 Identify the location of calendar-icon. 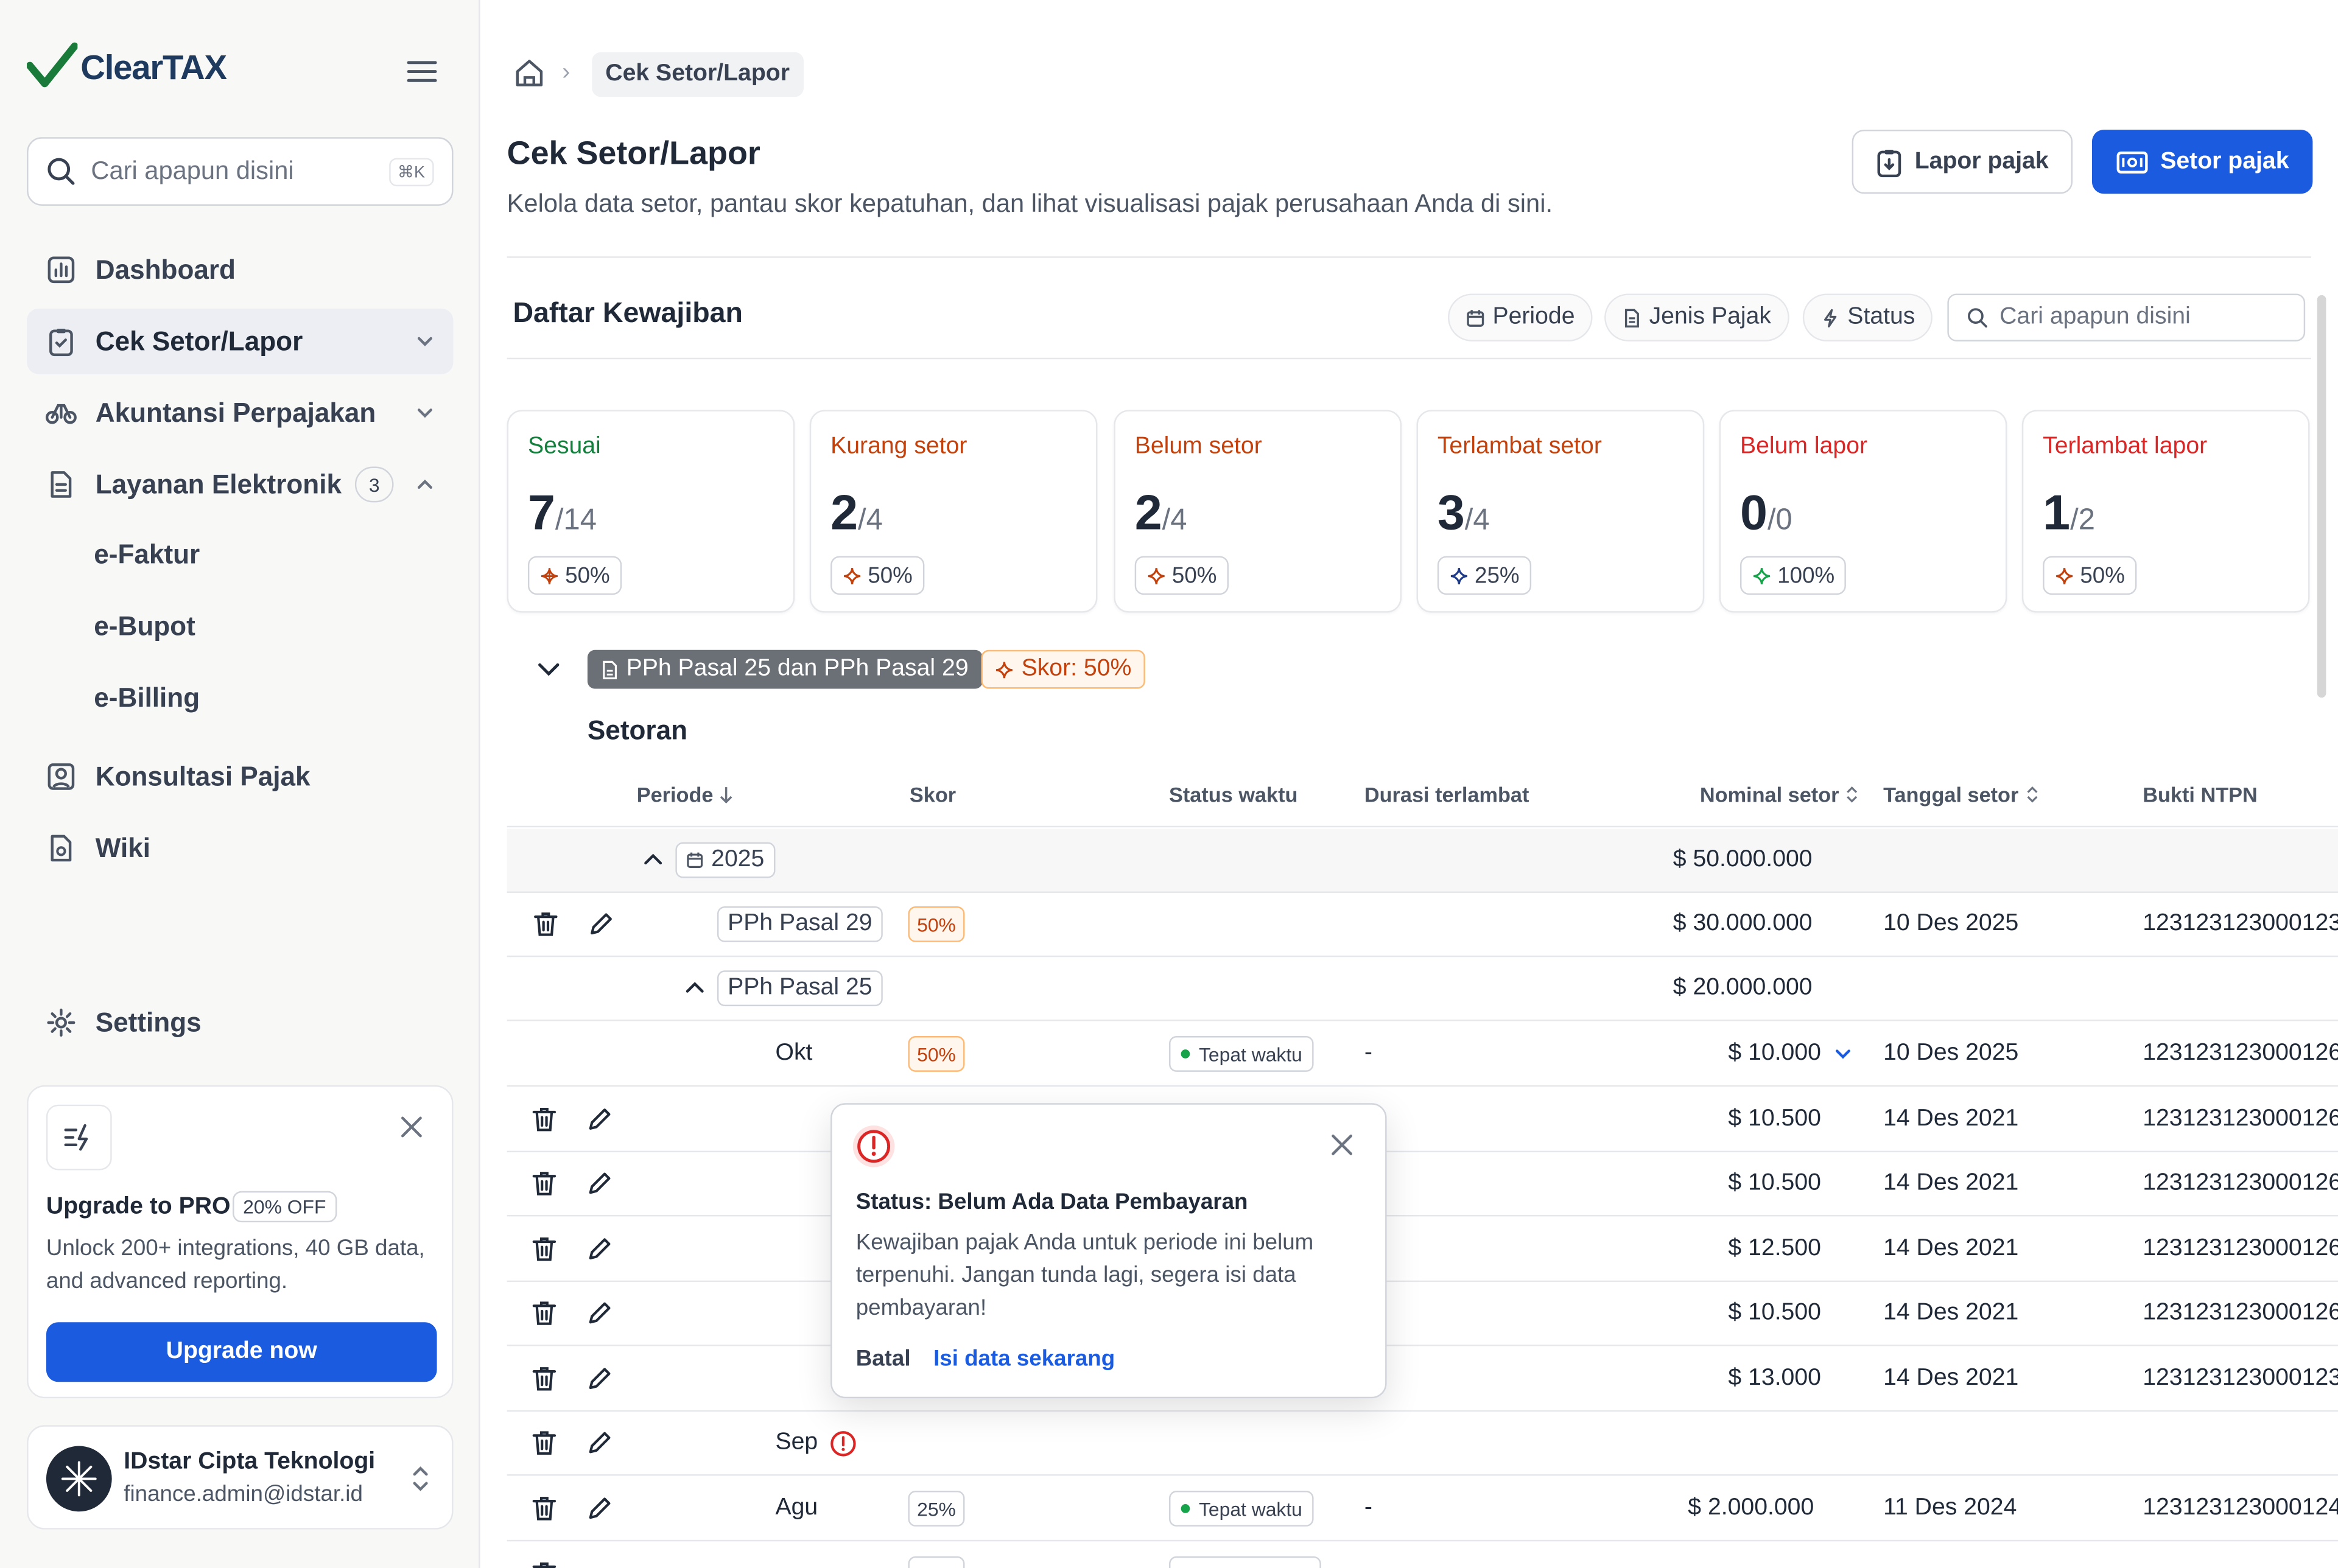
(695, 860).